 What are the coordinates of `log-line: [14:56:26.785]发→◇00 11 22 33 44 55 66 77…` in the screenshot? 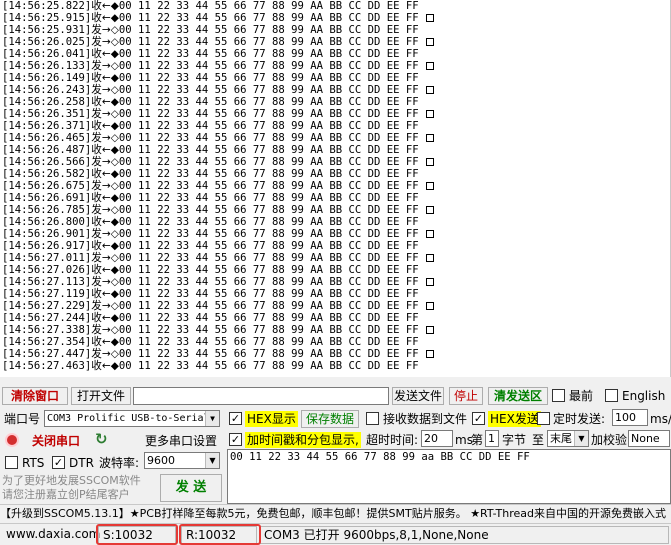 It's located at (335, 210).